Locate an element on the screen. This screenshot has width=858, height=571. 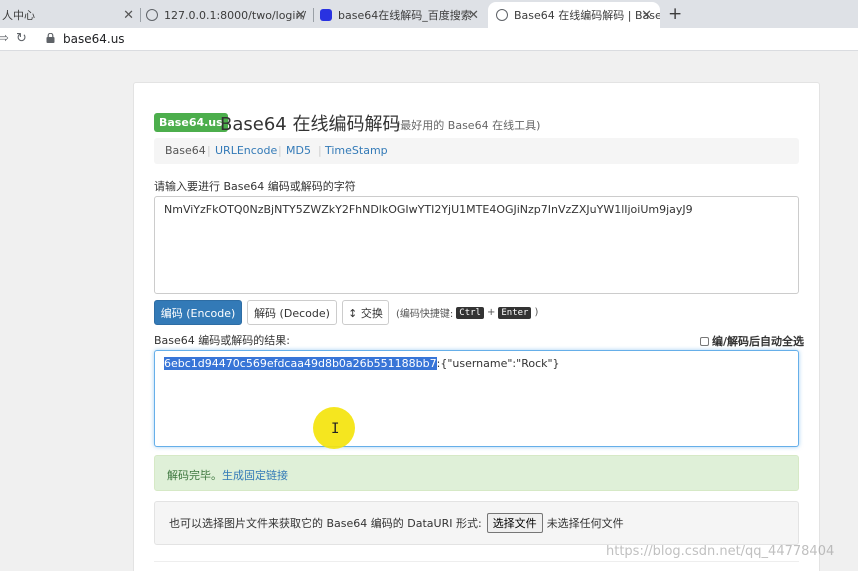
shortcut-suffix: ) is located at coordinates (536, 312).